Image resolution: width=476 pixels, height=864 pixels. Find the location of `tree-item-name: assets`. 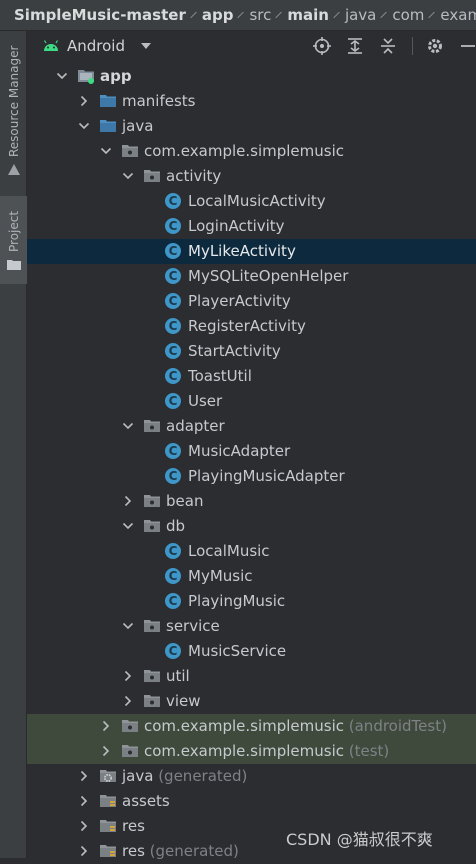

tree-item-name: assets is located at coordinates (146, 801).